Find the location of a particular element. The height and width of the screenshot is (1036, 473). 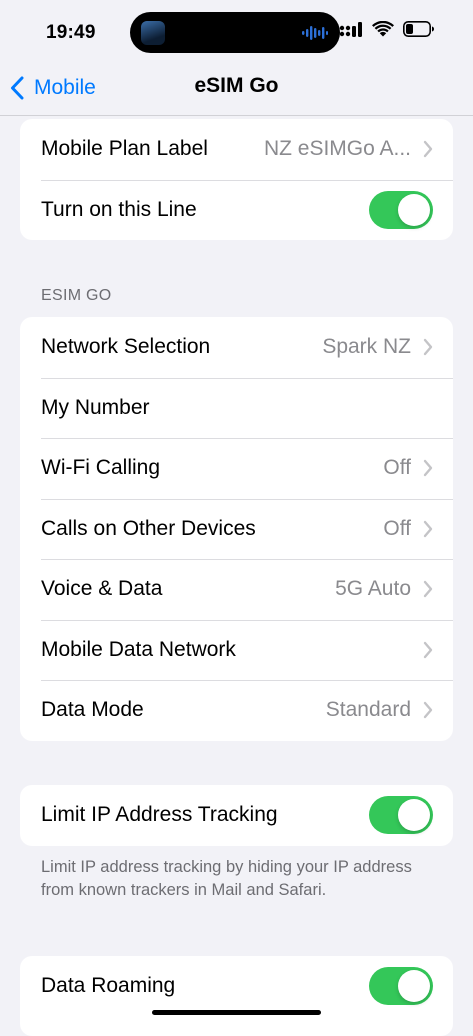

row-label: Data Mode is located at coordinates (92, 710).